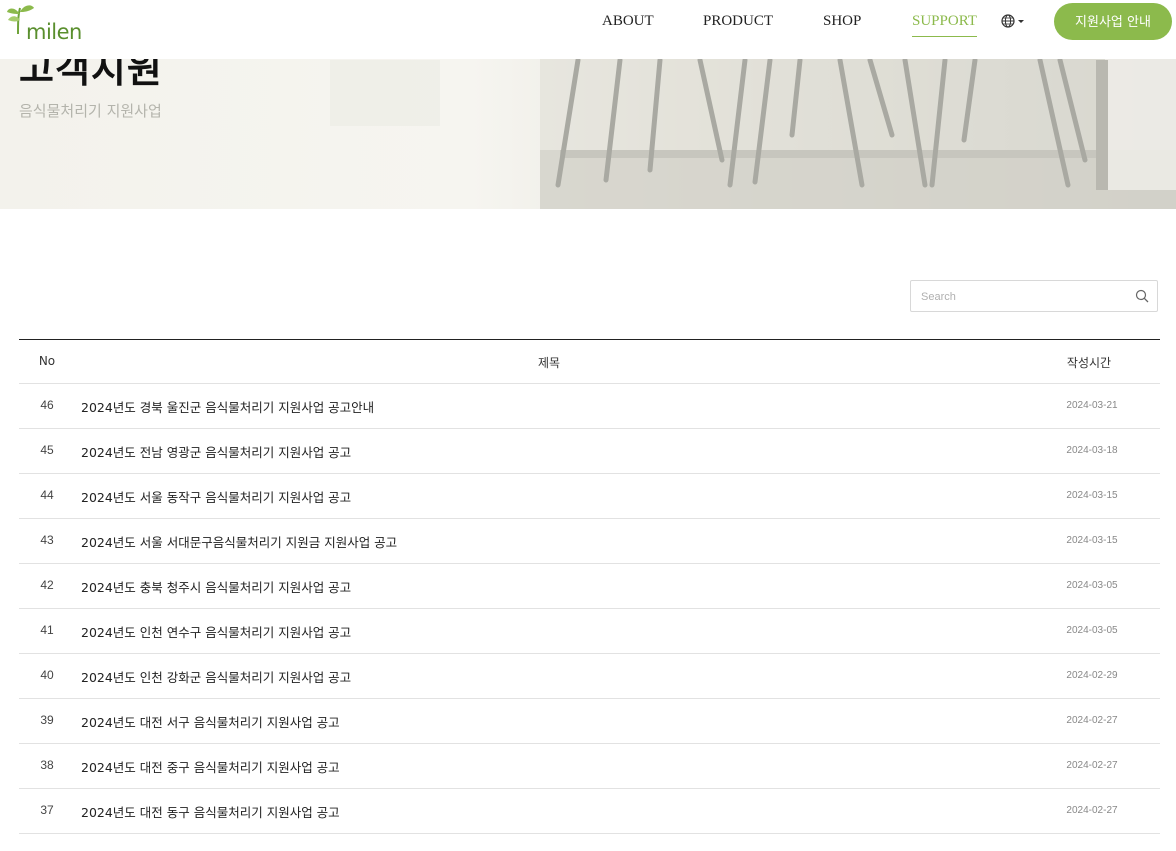  I want to click on row-date: 2024-03-18, so click(1092, 450).